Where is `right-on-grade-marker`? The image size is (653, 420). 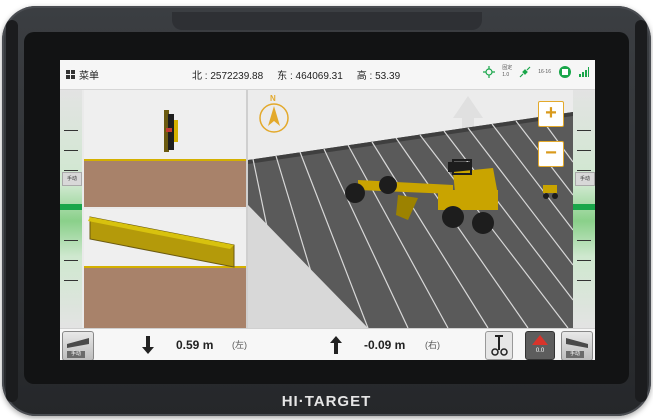
right-on-grade-marker is located at coordinates (584, 207).